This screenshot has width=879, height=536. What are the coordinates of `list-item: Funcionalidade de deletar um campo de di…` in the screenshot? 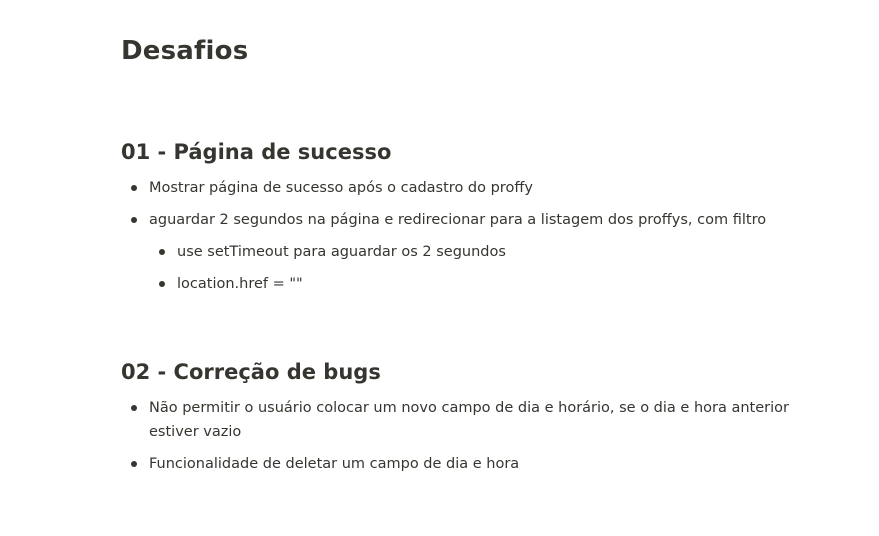 It's located at (485, 464).